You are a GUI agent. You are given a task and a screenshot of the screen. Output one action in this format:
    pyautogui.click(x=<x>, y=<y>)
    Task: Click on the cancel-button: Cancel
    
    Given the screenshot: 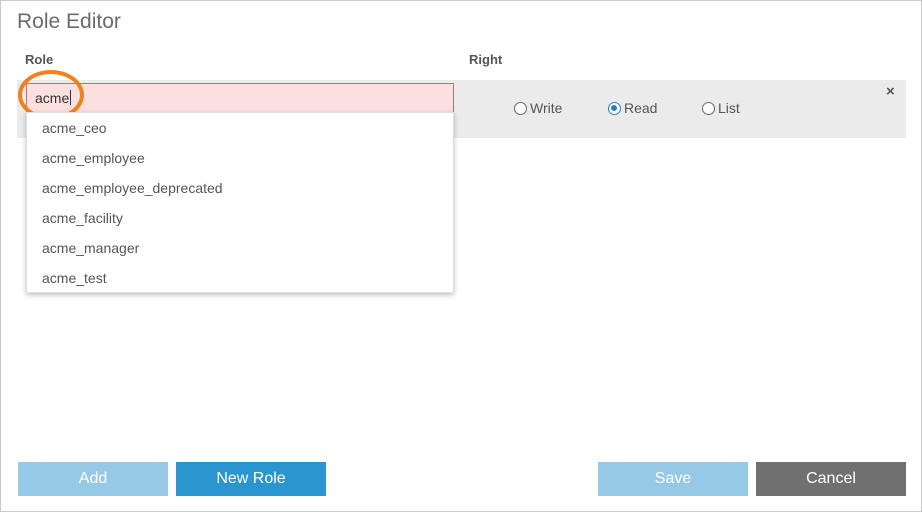 What is the action you would take?
    pyautogui.click(x=831, y=479)
    